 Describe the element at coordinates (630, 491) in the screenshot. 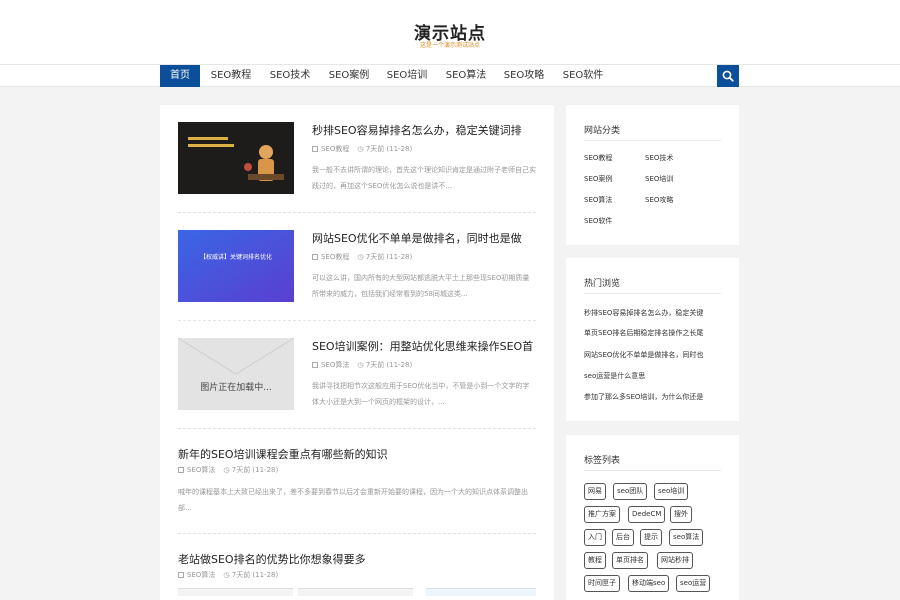

I see `tag-link: seo团队` at that location.